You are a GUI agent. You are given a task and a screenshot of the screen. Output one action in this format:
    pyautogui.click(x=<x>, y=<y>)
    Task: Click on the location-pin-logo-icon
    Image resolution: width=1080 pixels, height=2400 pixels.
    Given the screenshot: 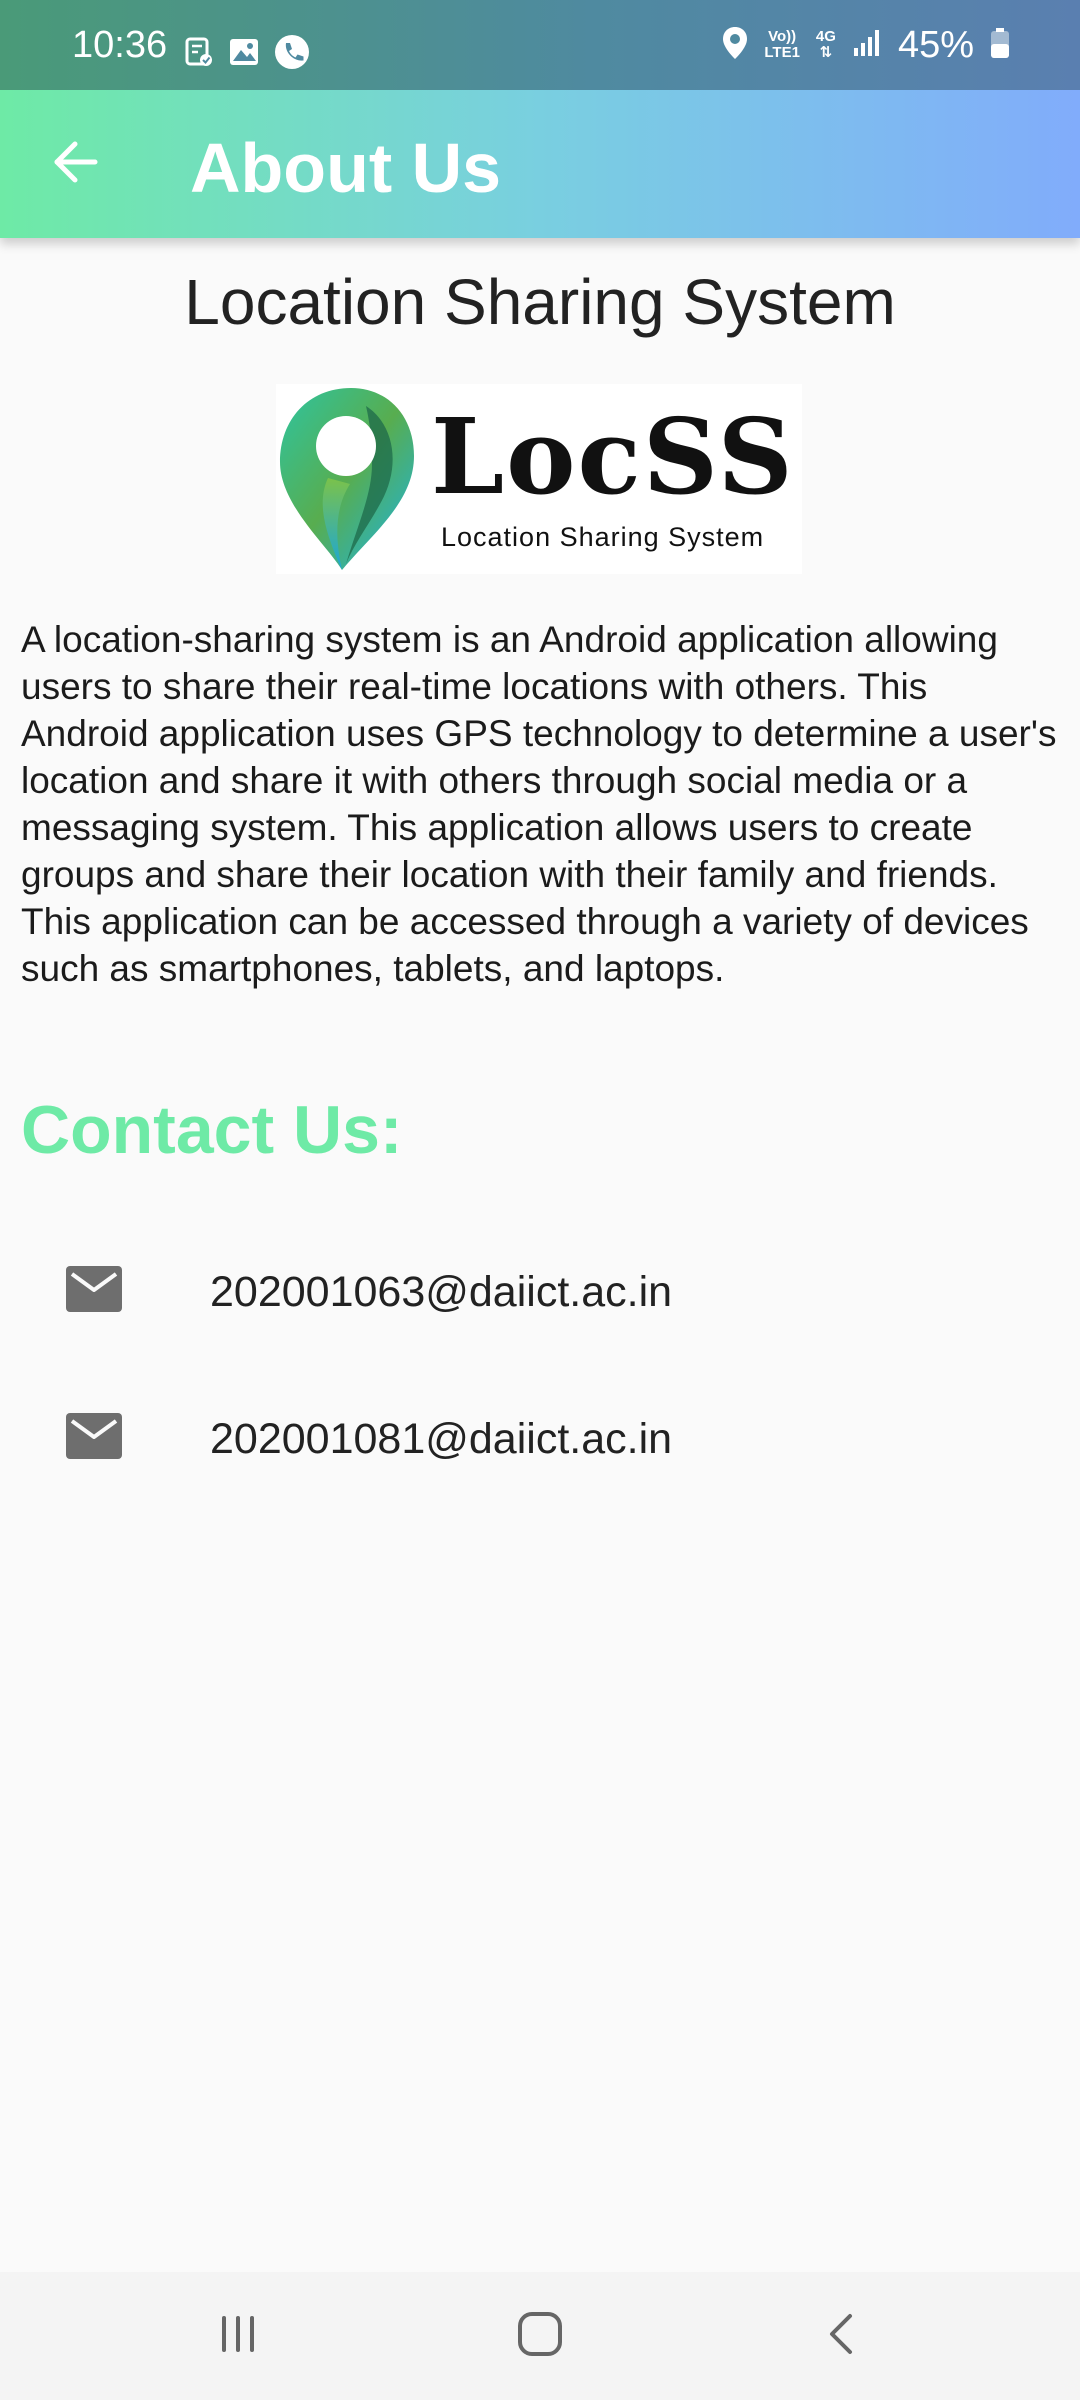 What is the action you would take?
    pyautogui.click(x=347, y=479)
    